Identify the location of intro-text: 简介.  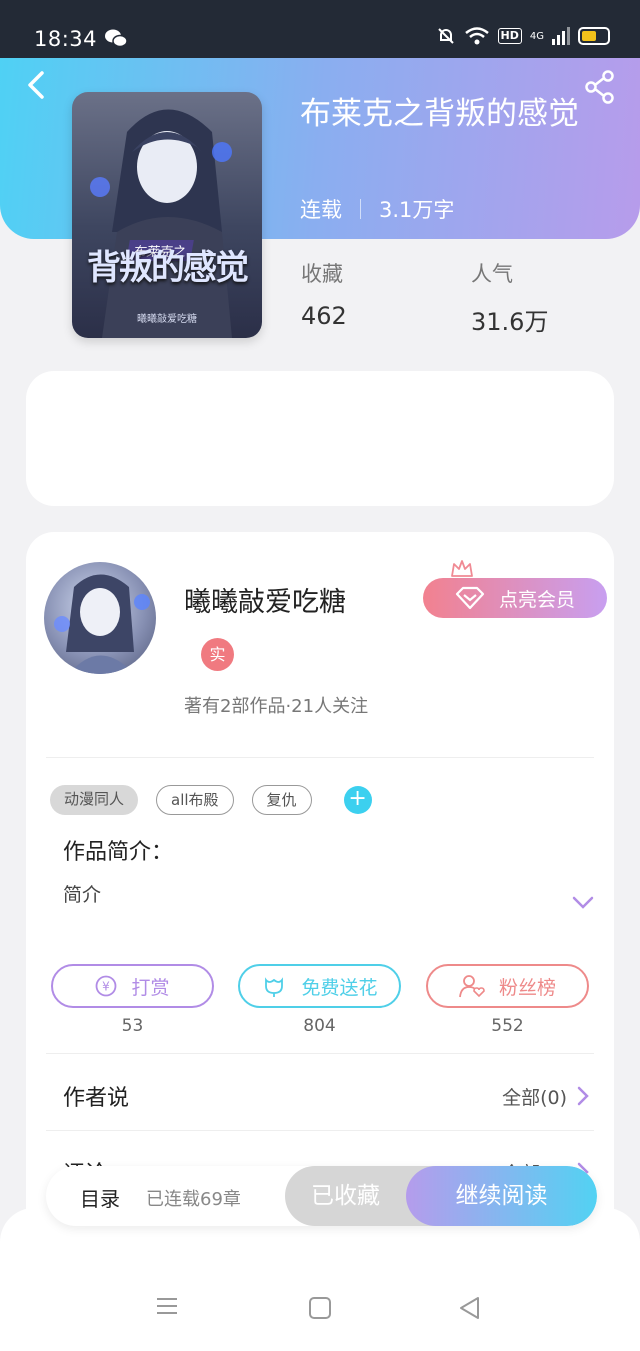
(82, 895).